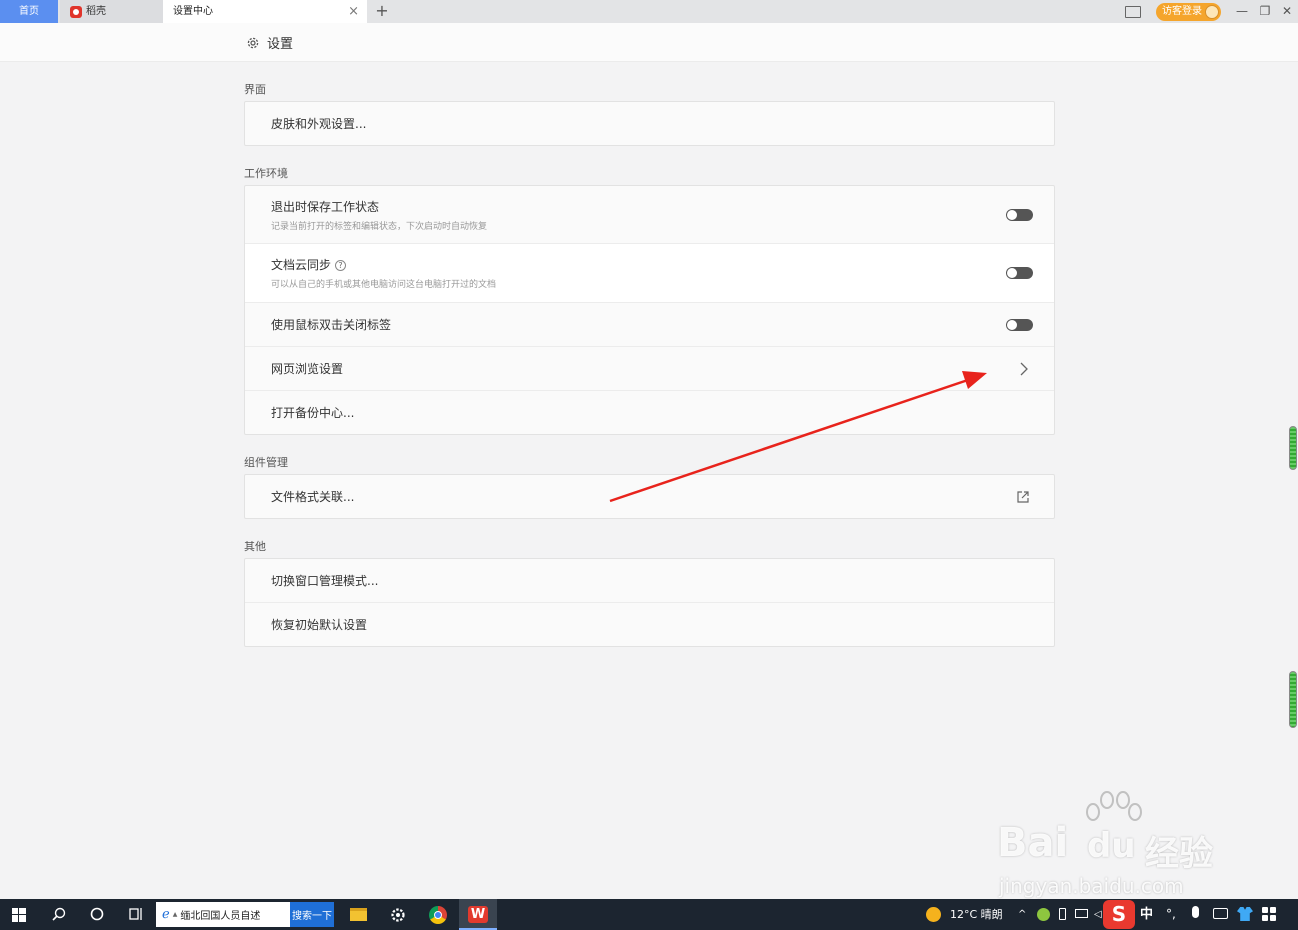 The width and height of the screenshot is (1298, 930). What do you see at coordinates (1146, 914) in the screenshot?
I see `ime-mode: 中` at bounding box center [1146, 914].